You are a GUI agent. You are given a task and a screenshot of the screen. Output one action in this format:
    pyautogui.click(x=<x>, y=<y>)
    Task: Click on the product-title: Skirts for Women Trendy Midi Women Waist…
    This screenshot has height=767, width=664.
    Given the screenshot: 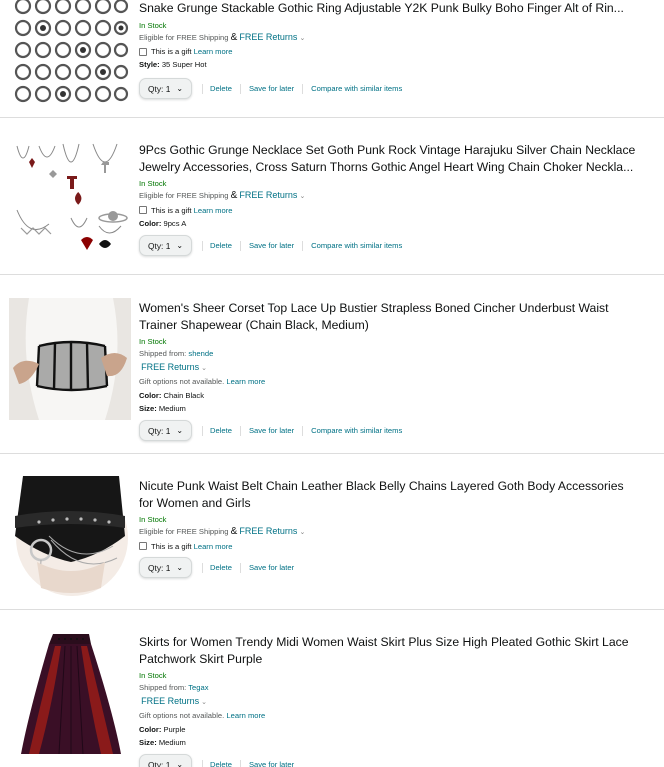 What is the action you would take?
    pyautogui.click(x=389, y=650)
    